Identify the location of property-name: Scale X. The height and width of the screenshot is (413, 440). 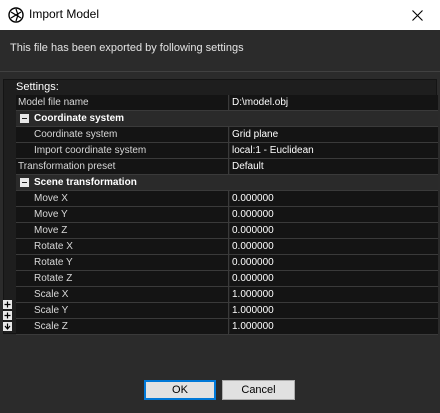
(122, 294).